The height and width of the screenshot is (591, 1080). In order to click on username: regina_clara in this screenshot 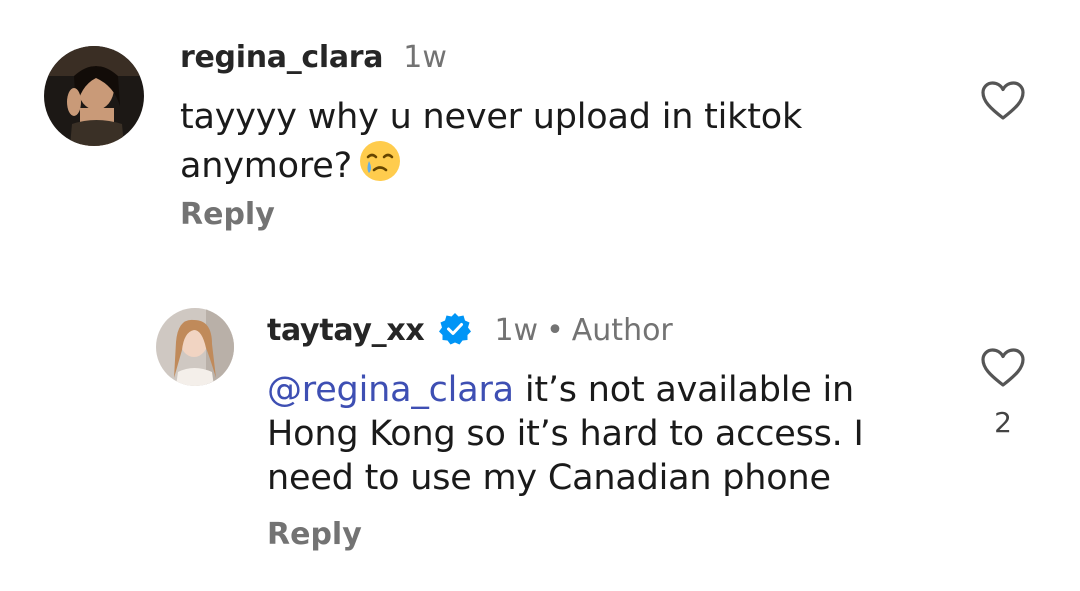, I will do `click(282, 57)`.